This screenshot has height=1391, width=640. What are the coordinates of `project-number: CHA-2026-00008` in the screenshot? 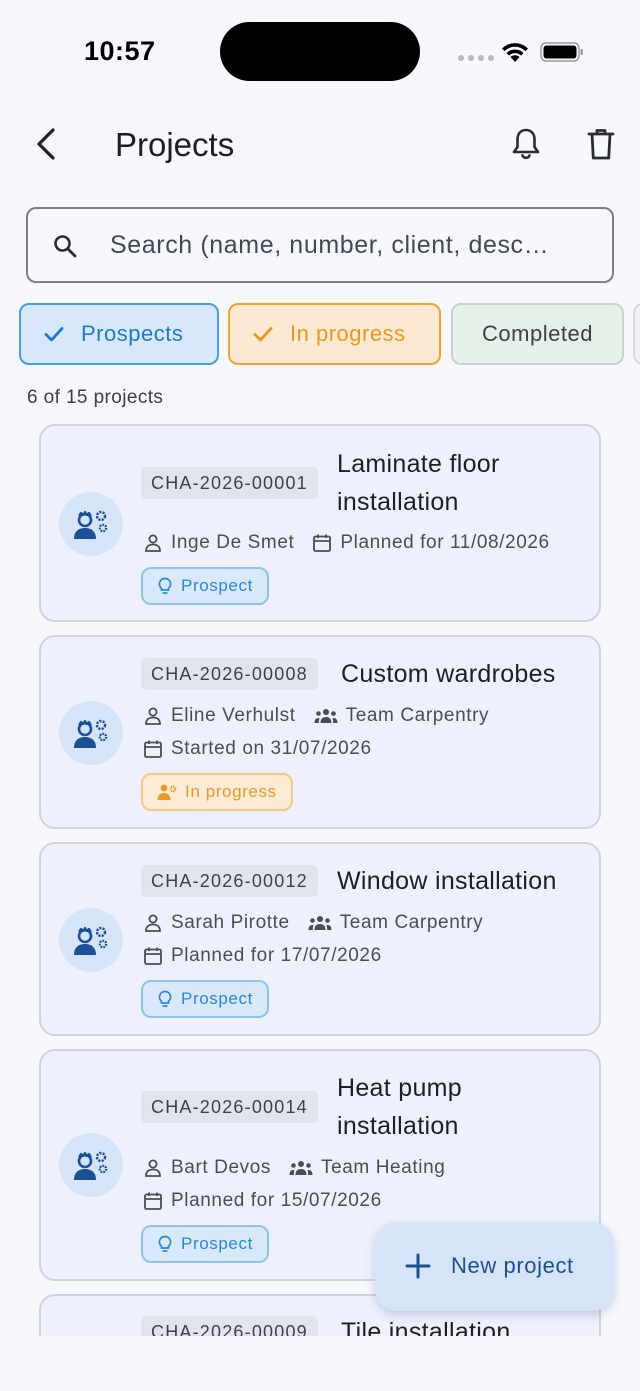 It's located at (229, 674).